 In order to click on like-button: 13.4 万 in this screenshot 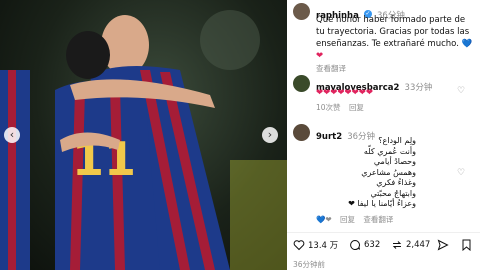, I will do `click(315, 245)`.